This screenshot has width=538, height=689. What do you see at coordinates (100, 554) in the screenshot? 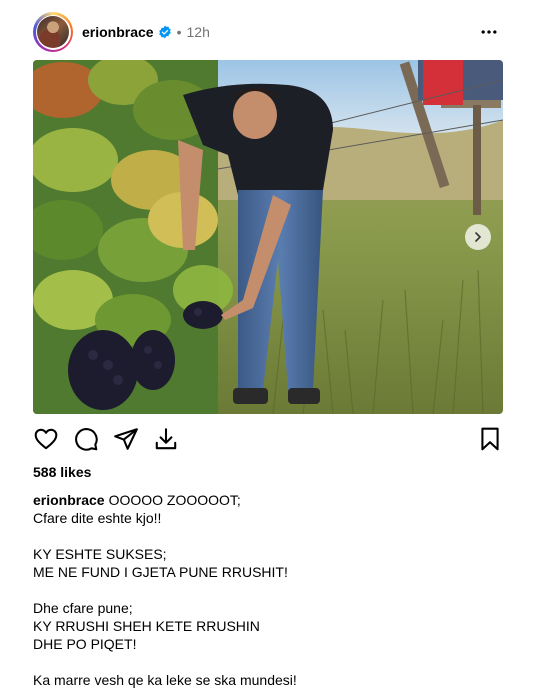
I see `caption-line: KY ESHTE SUKSES;` at bounding box center [100, 554].